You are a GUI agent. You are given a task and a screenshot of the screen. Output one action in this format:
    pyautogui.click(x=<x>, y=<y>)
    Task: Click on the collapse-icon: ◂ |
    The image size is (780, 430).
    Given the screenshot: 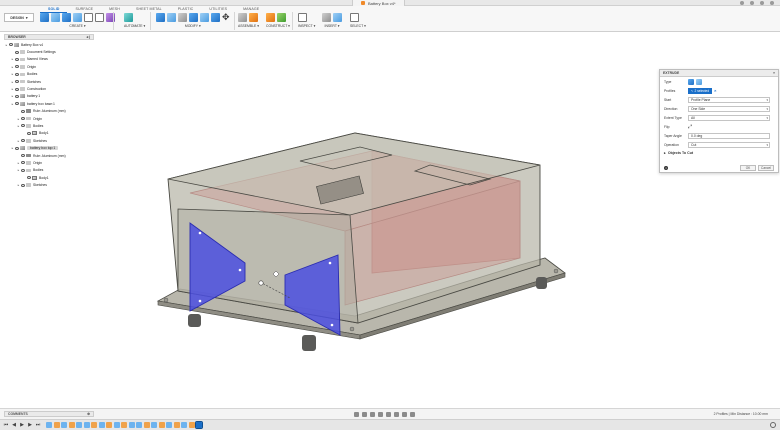 What is the action you would take?
    pyautogui.click(x=88, y=37)
    